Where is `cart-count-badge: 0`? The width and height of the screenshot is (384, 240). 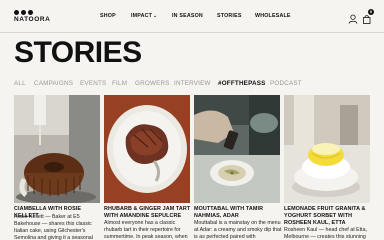
cart-count-badge: 0 is located at coordinates (371, 12).